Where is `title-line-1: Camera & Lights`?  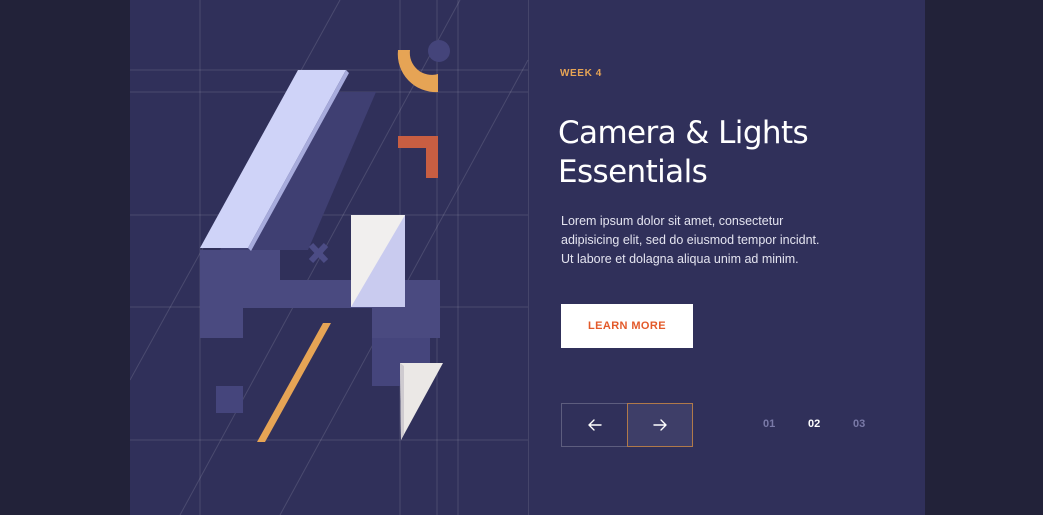 title-line-1: Camera & Lights is located at coordinates (683, 133).